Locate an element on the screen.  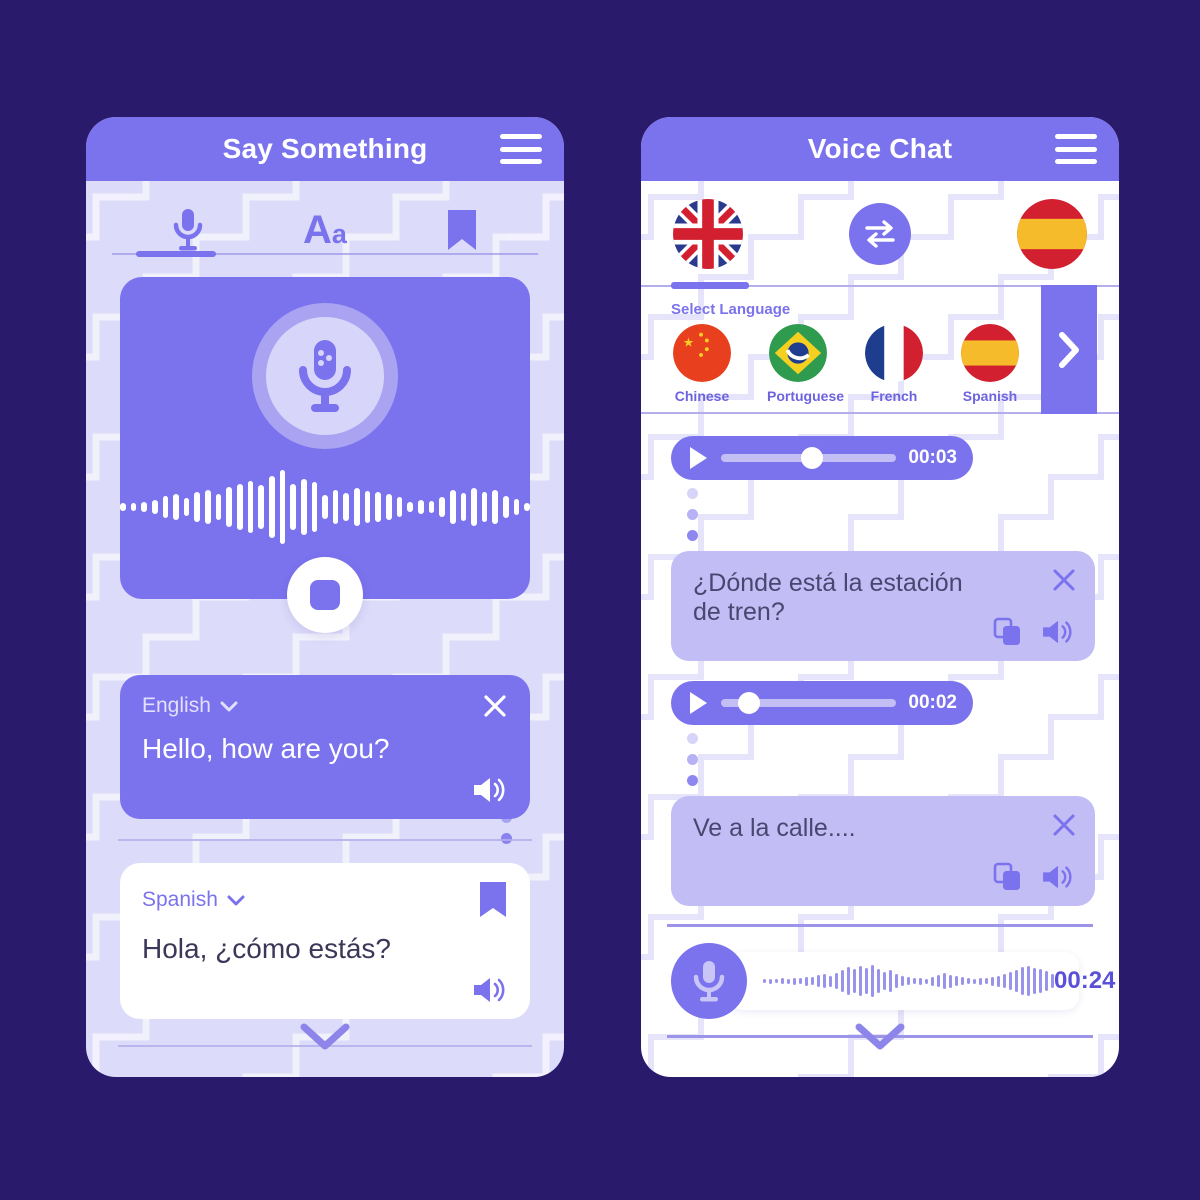
target-language-label: Spanish is located at coordinates (180, 899).